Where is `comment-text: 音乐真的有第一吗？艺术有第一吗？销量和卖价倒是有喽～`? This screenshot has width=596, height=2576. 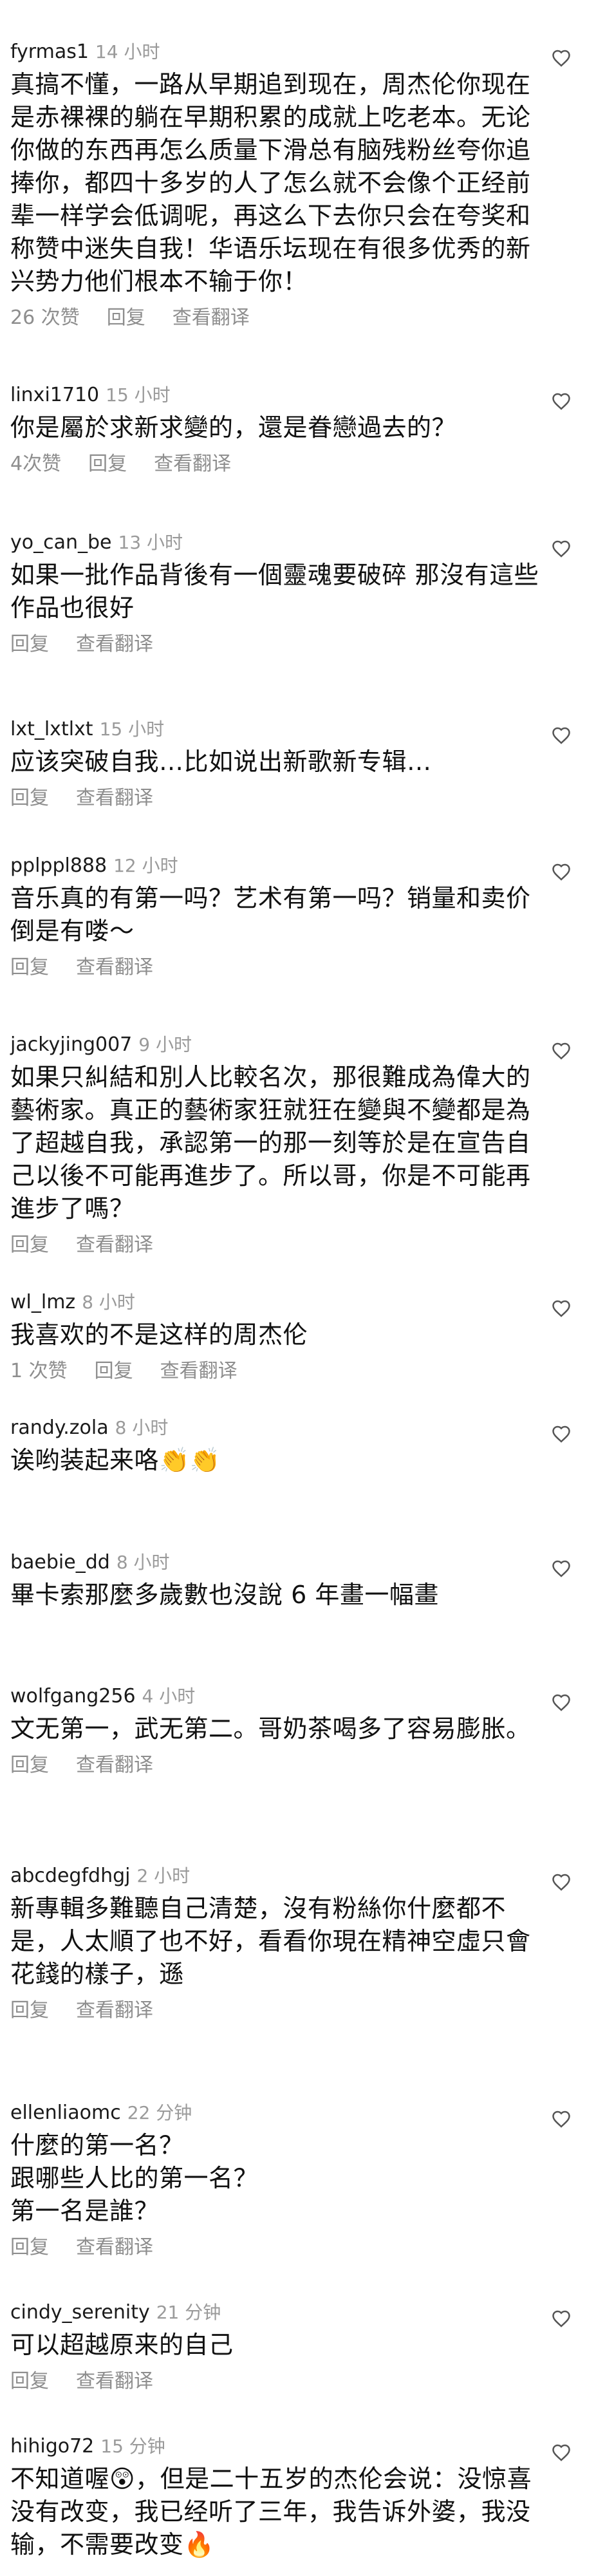 comment-text: 音乐真的有第一吗？艺术有第一吗？销量和卖价倒是有喽～ is located at coordinates (270, 914).